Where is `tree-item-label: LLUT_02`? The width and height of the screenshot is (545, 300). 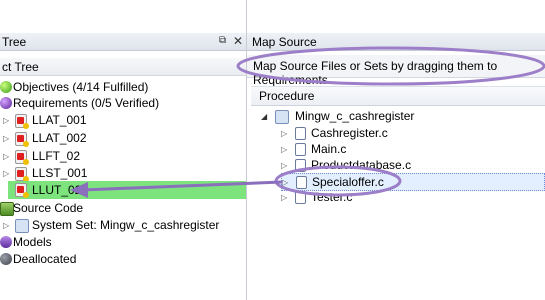
tree-item-label: LLUT_02 is located at coordinates (57, 190).